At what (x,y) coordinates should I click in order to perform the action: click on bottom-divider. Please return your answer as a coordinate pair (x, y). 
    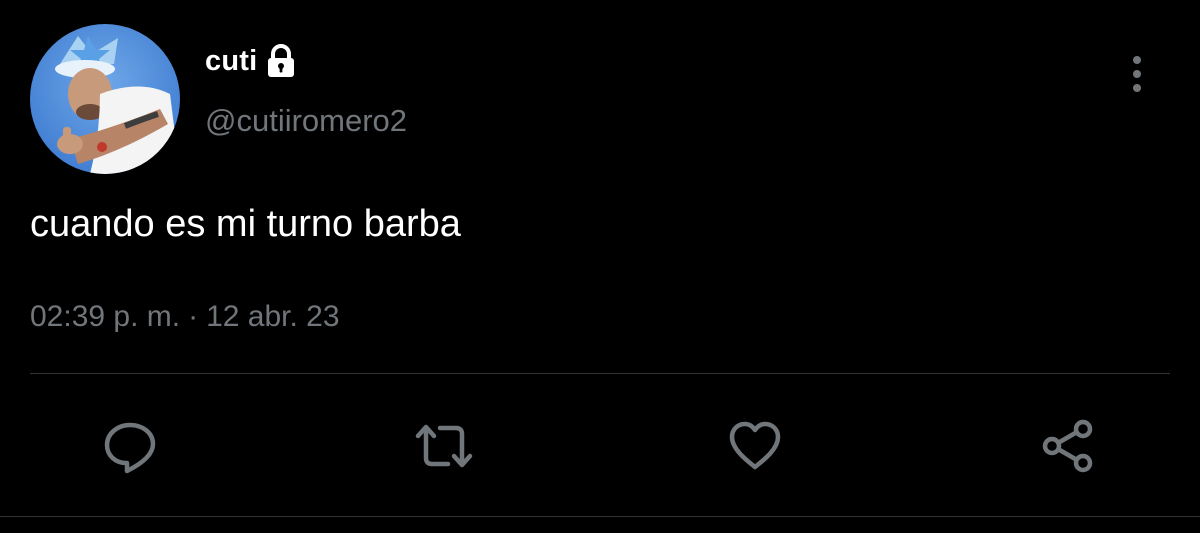
    Looking at the image, I should click on (600, 516).